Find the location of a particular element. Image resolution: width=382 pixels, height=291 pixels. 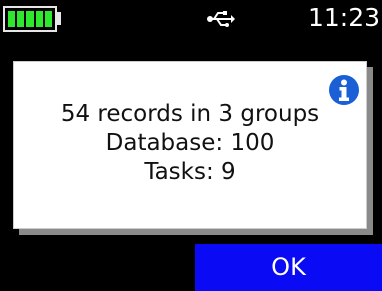

usb-icon is located at coordinates (221, 19).